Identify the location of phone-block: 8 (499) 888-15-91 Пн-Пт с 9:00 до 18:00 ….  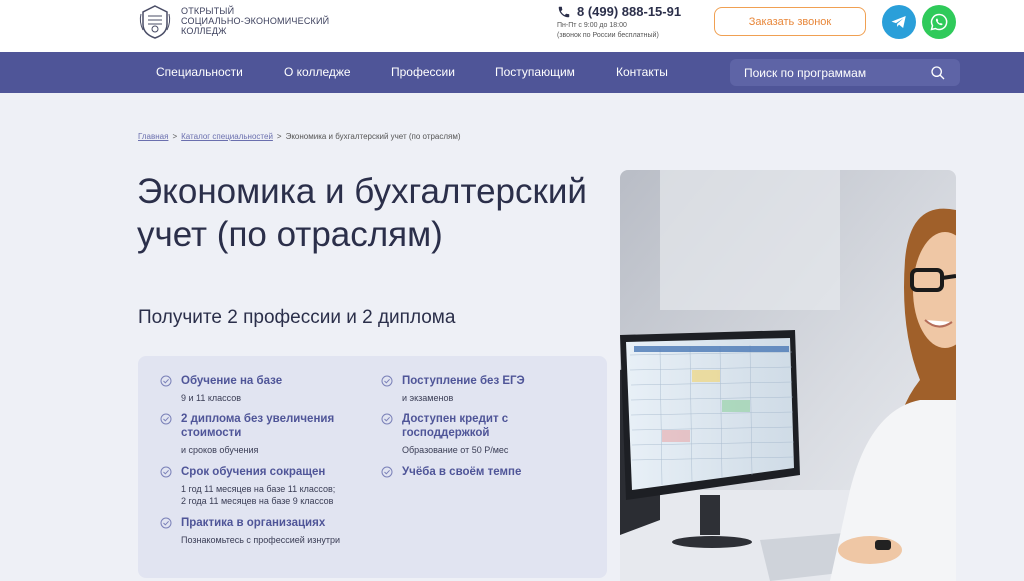
(619, 22).